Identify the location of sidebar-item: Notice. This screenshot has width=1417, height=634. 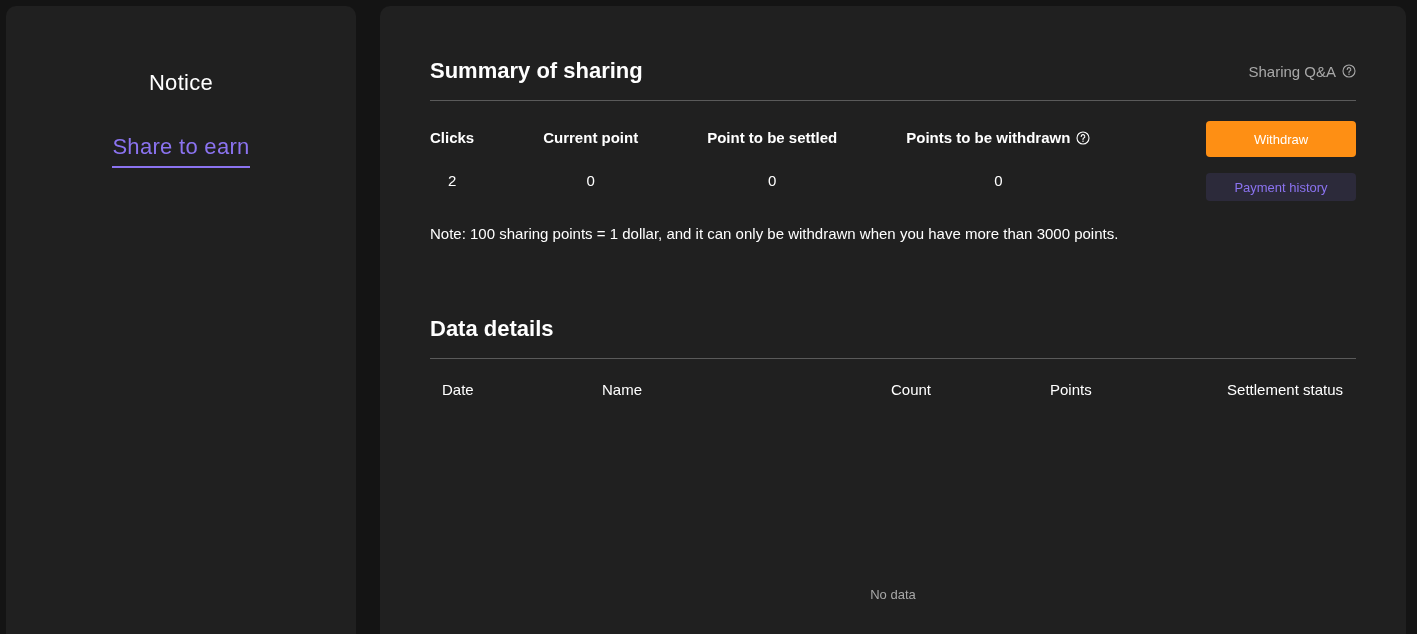
(181, 87).